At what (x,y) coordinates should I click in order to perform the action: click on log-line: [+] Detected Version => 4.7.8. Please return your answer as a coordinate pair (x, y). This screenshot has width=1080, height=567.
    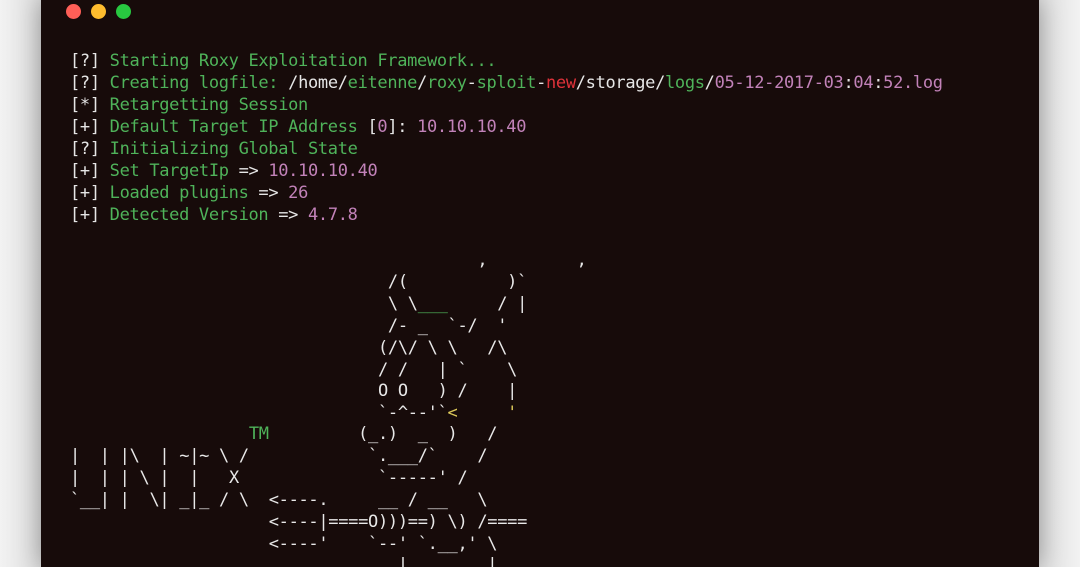
    Looking at the image, I should click on (214, 215).